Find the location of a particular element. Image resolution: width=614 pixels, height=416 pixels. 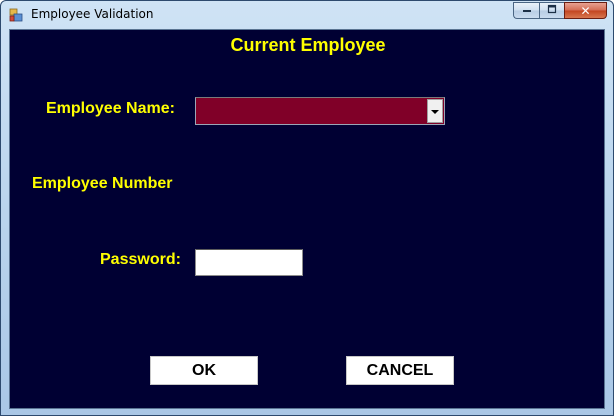

app-window-icon is located at coordinates (16, 15).